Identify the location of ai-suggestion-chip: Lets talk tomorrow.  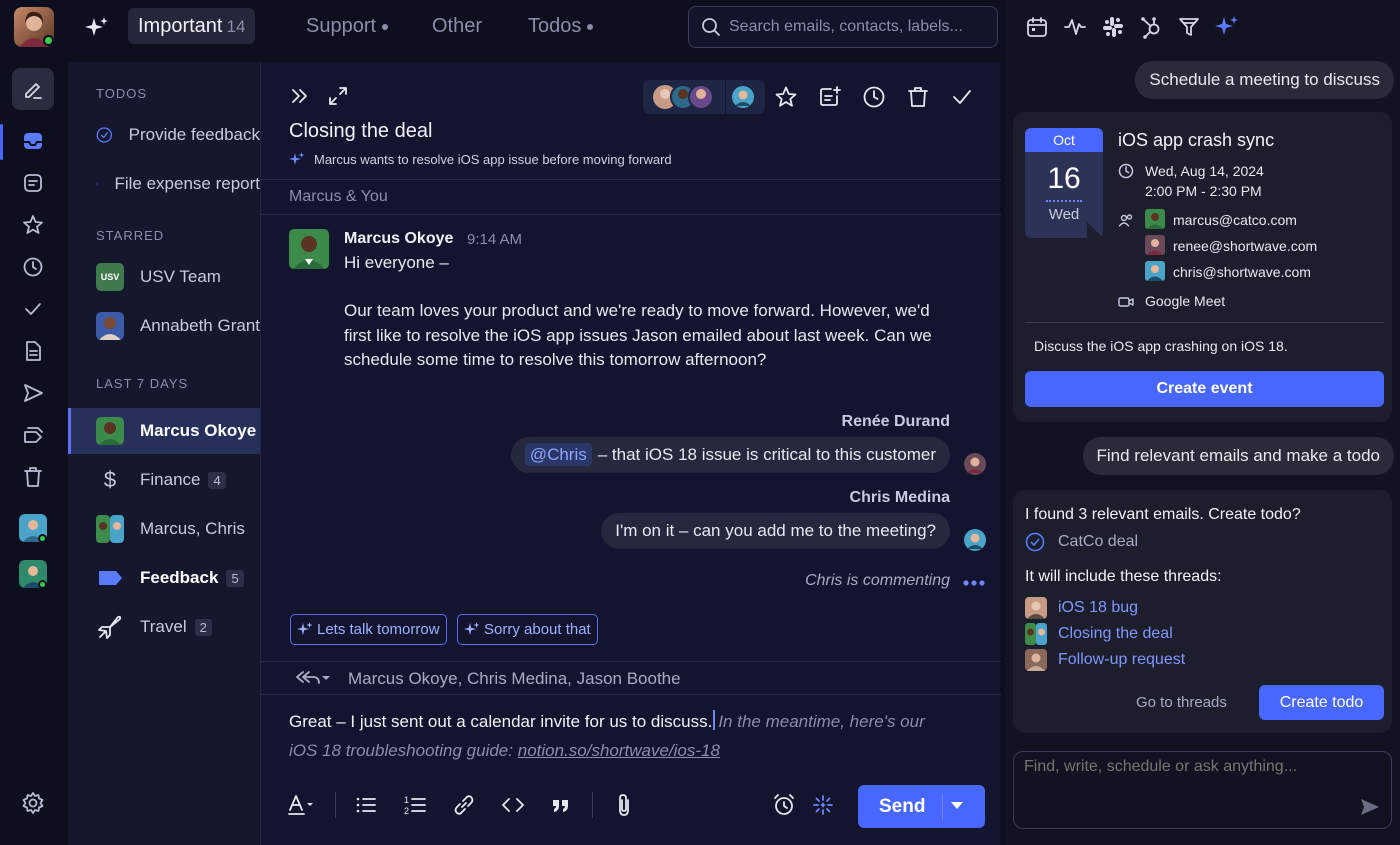
(368, 629).